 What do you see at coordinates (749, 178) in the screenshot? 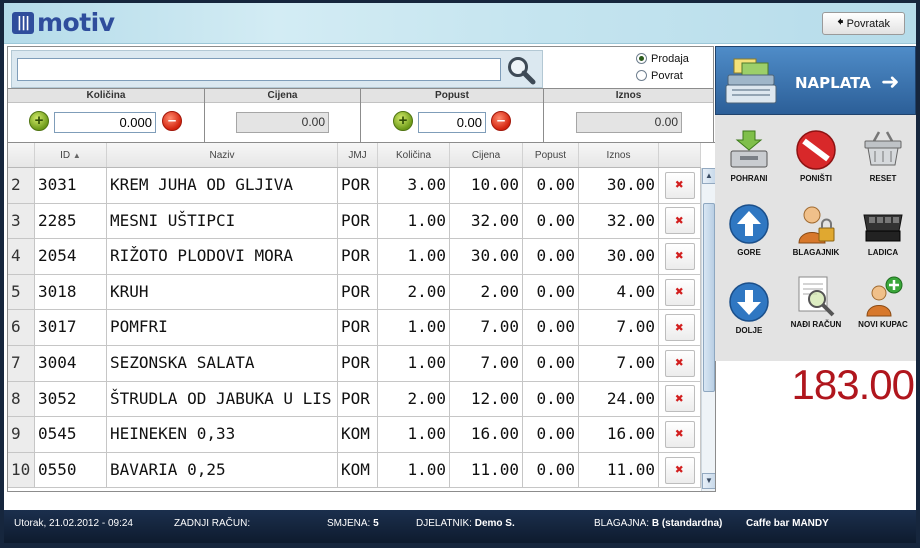
I see `pohrani-label: POHRANI` at bounding box center [749, 178].